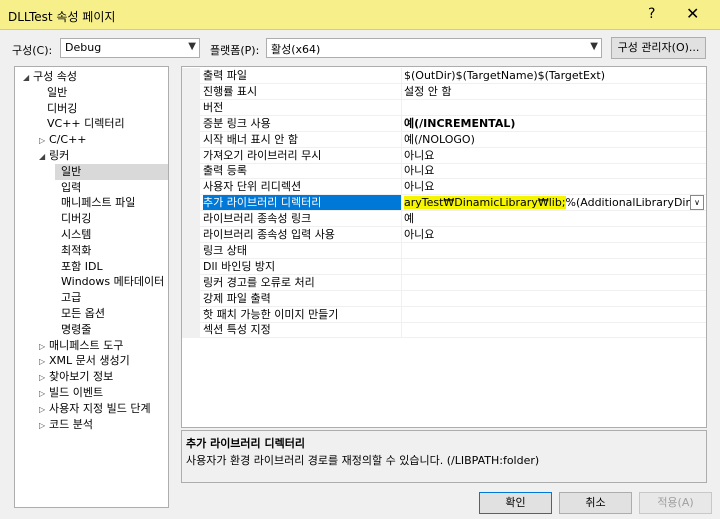 This screenshot has width=720, height=519. Describe the element at coordinates (66, 425) in the screenshot. I see `tree-item: ▷ 코드 분석` at that location.